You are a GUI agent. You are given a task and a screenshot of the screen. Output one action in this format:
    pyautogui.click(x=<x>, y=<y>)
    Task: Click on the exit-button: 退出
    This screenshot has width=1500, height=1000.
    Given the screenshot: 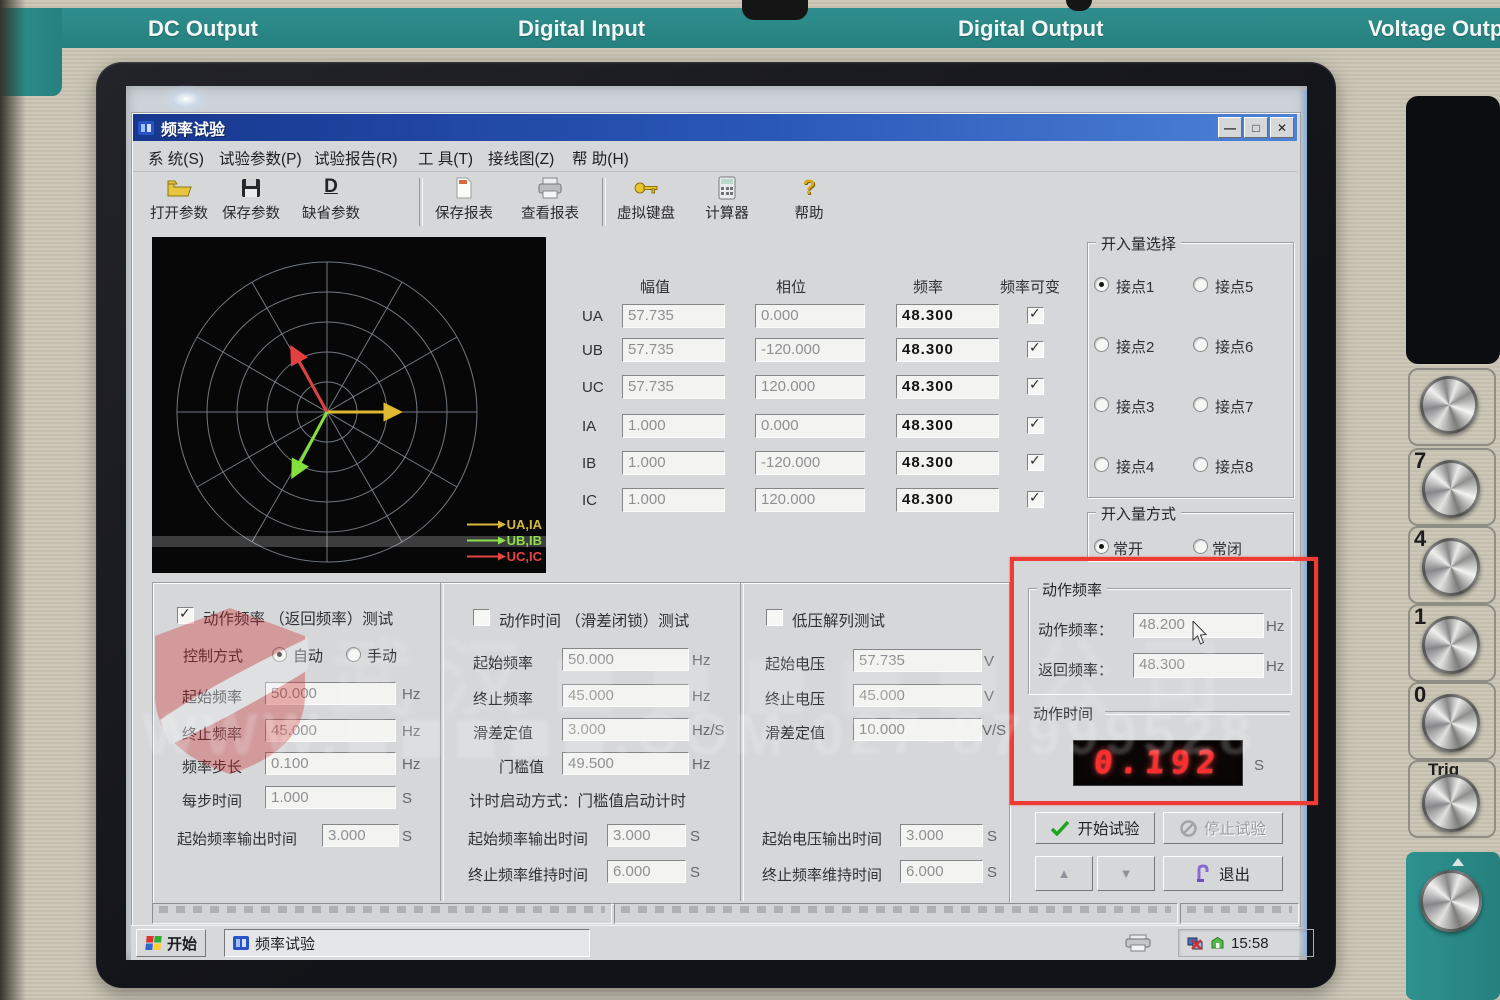 What is the action you would take?
    pyautogui.click(x=1223, y=873)
    